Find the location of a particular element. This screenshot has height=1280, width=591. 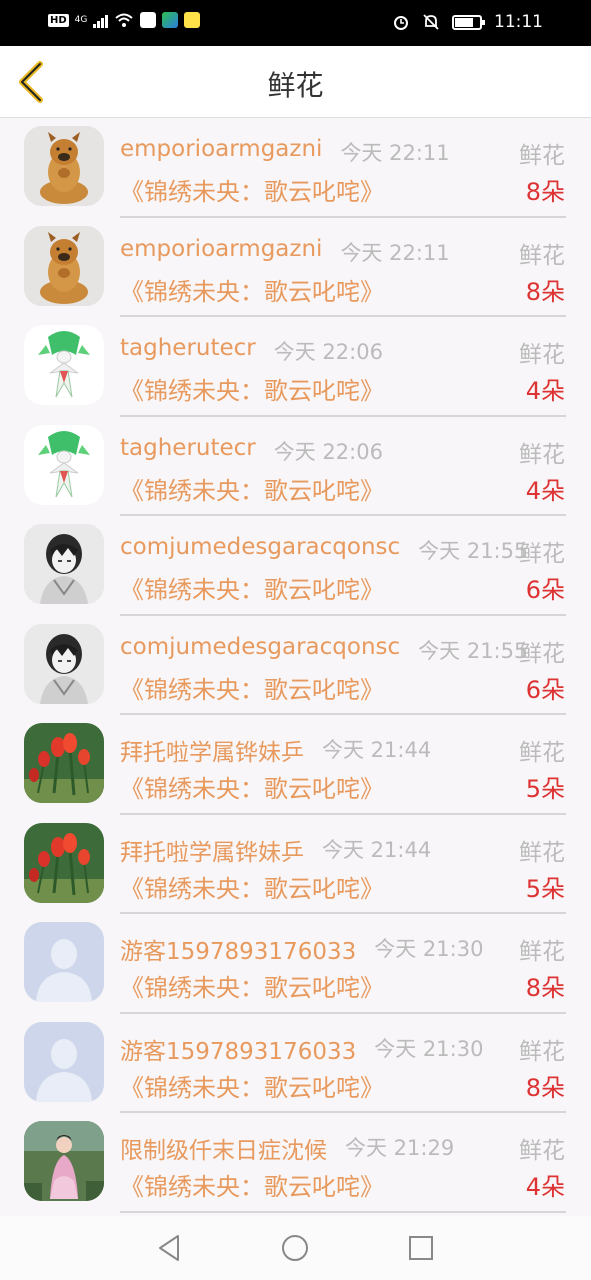

photo-avatar is located at coordinates (64, 1161).